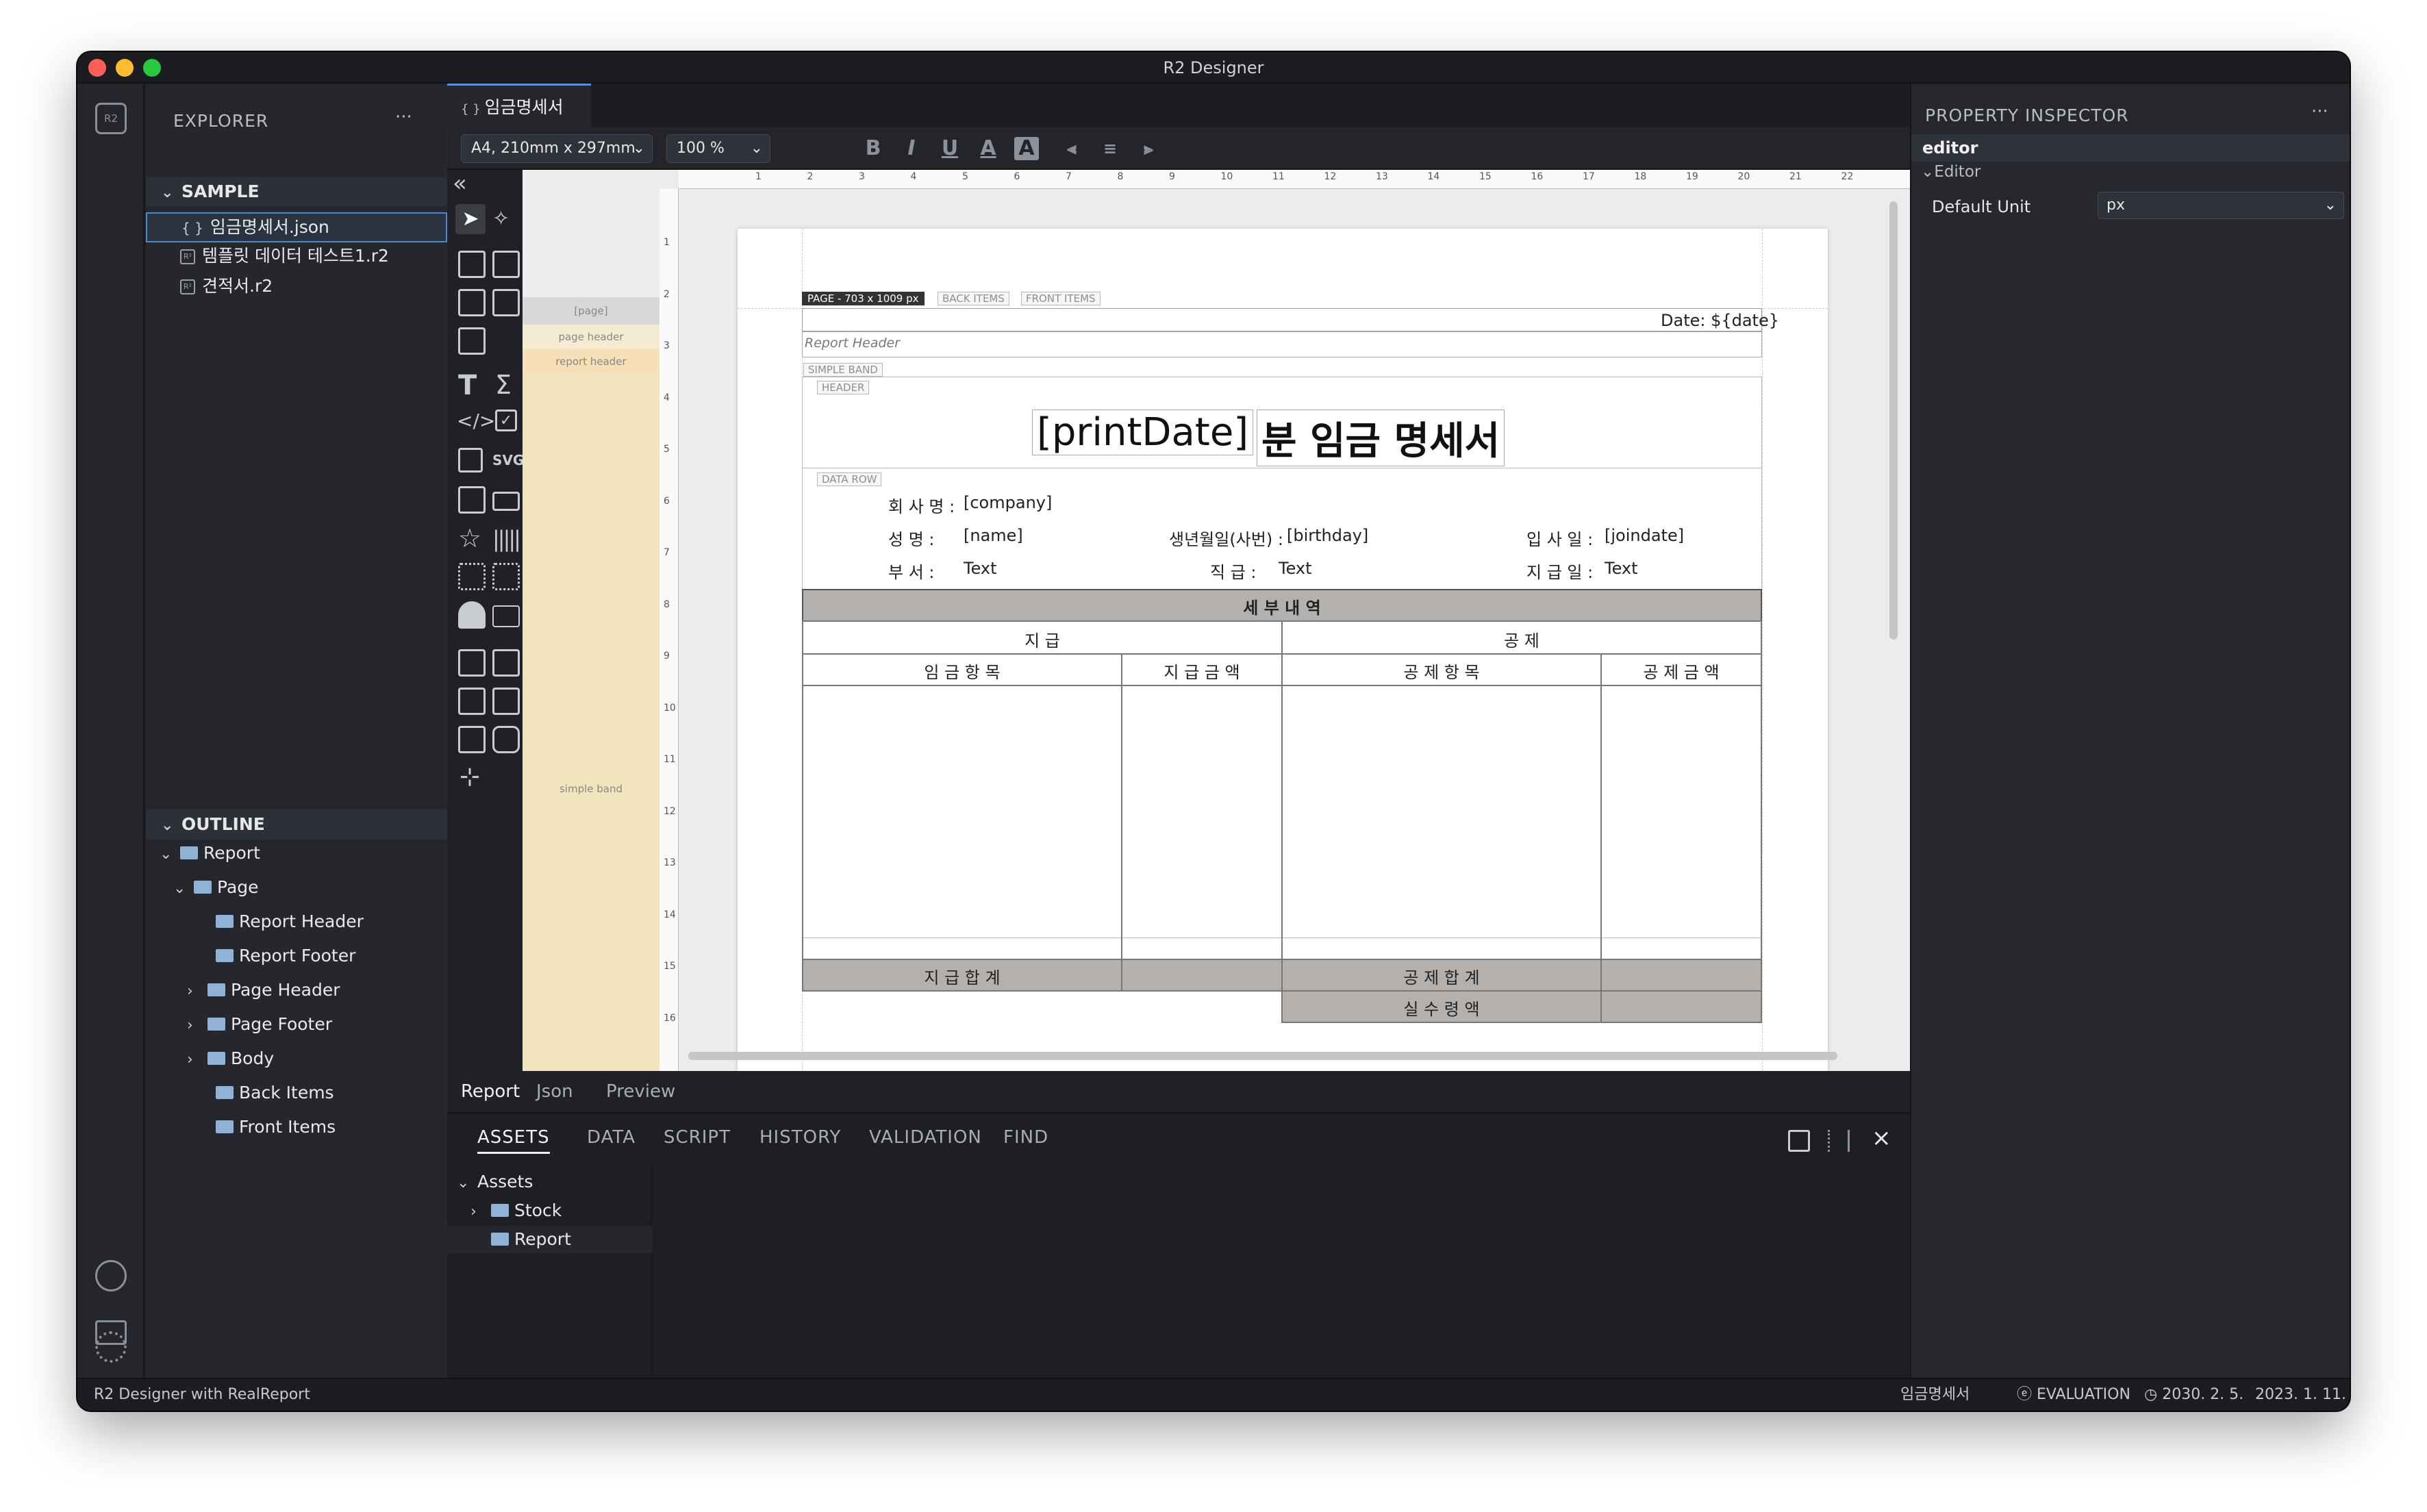 This screenshot has height=1512, width=2427. I want to click on page-header-band, so click(1282, 319).